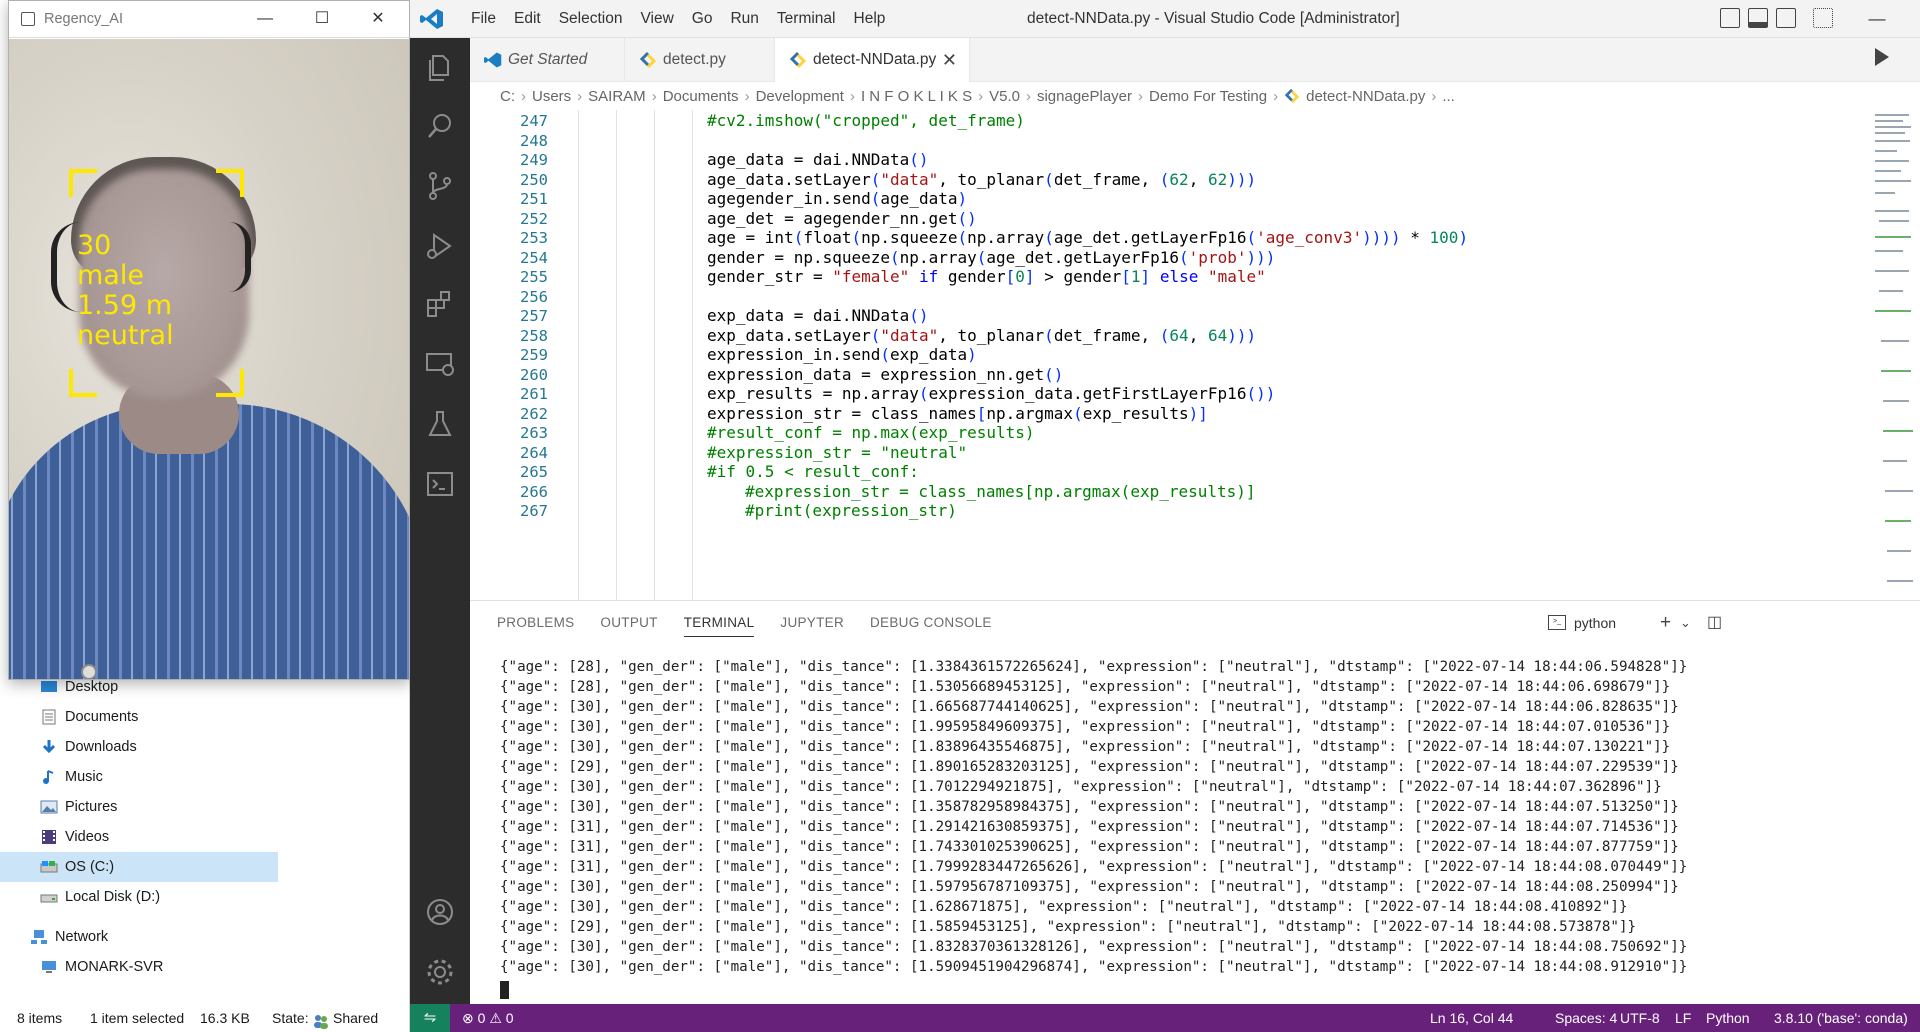 The width and height of the screenshot is (1920, 1032). What do you see at coordinates (1028, 96) in the screenshot?
I see `chevron-right-icon: ›` at bounding box center [1028, 96].